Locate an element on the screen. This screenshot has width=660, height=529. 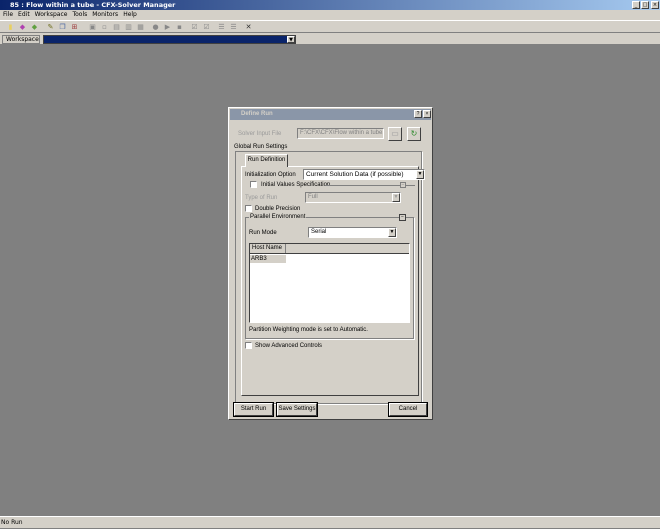
tab-run-definition: Run Definition is located at coordinates (266, 160).